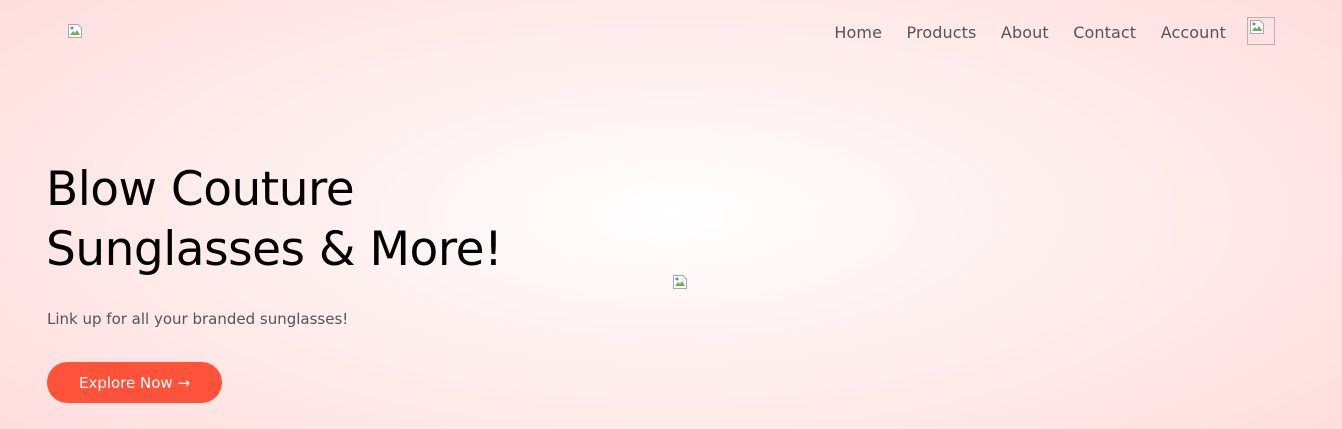 This screenshot has height=429, width=1342. Describe the element at coordinates (942, 32) in the screenshot. I see `nav-link-products: Products` at that location.